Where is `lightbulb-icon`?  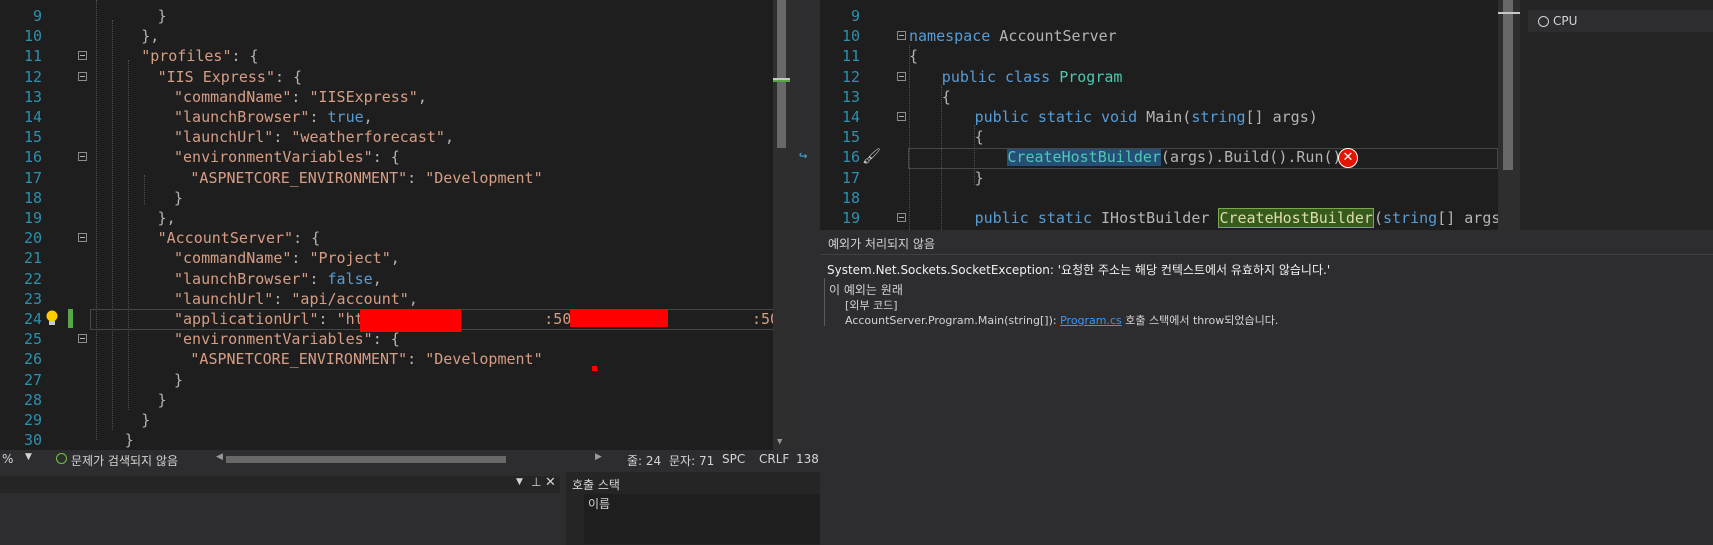 lightbulb-icon is located at coordinates (52, 318).